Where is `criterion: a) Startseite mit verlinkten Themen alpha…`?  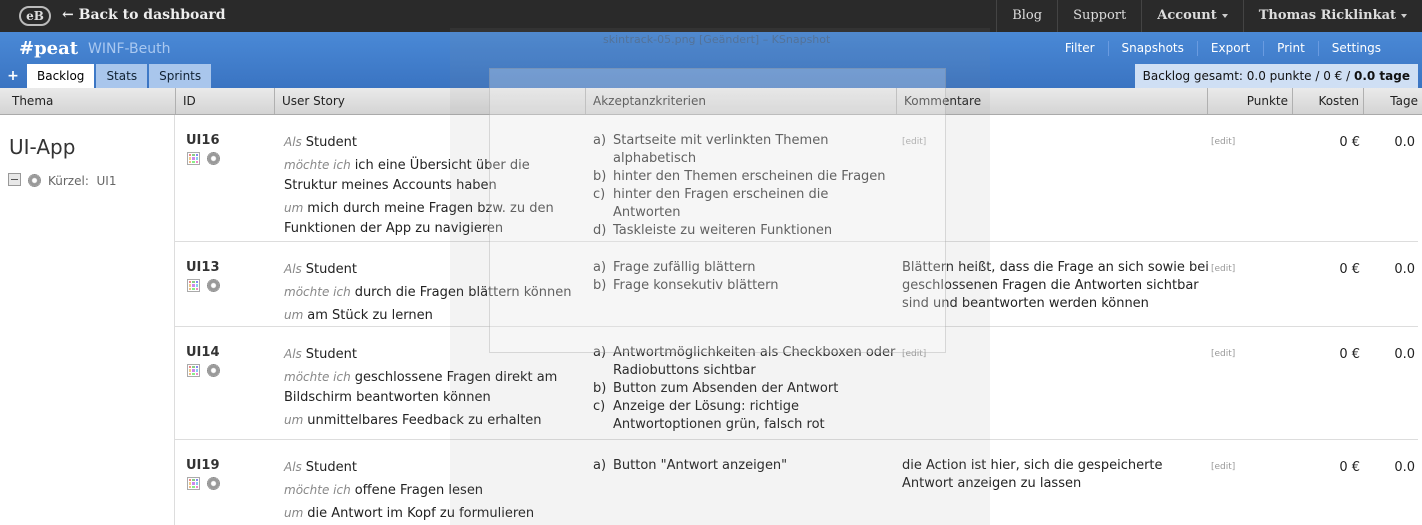
criterion: a) Startseite mit verlinkten Themen alpha… is located at coordinates (711, 149).